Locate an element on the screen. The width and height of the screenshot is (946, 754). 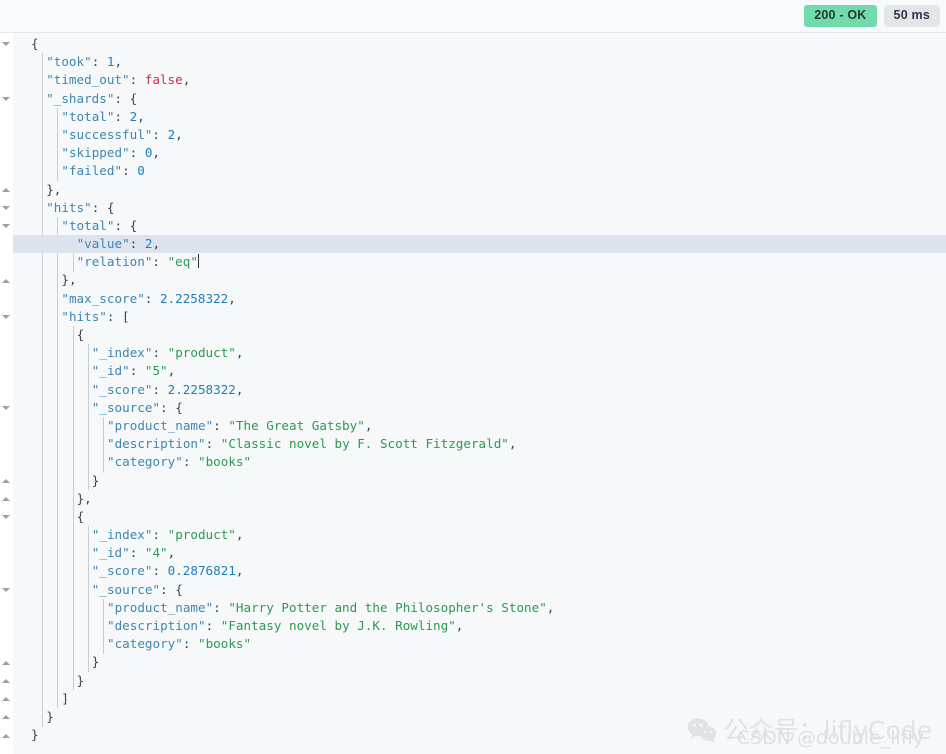
code-line: "timed_out": false, is located at coordinates (479, 80).